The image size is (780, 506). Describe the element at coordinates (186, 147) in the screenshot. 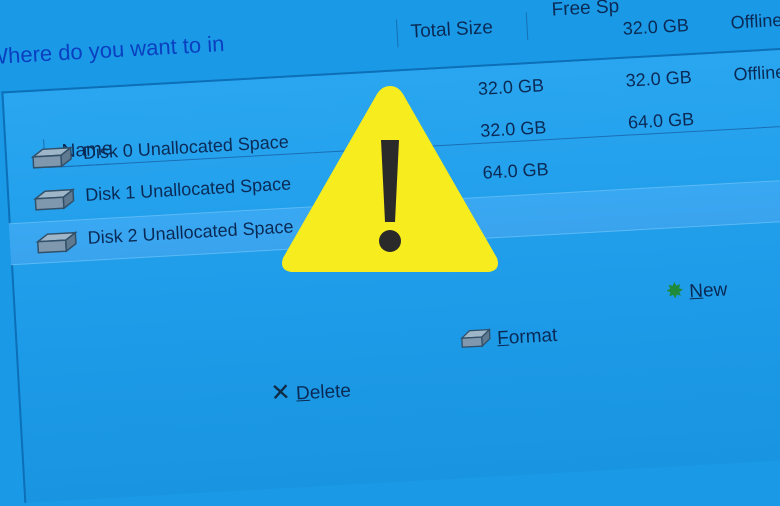

I see `disk-name: Disk 0 Unallocated Space` at that location.